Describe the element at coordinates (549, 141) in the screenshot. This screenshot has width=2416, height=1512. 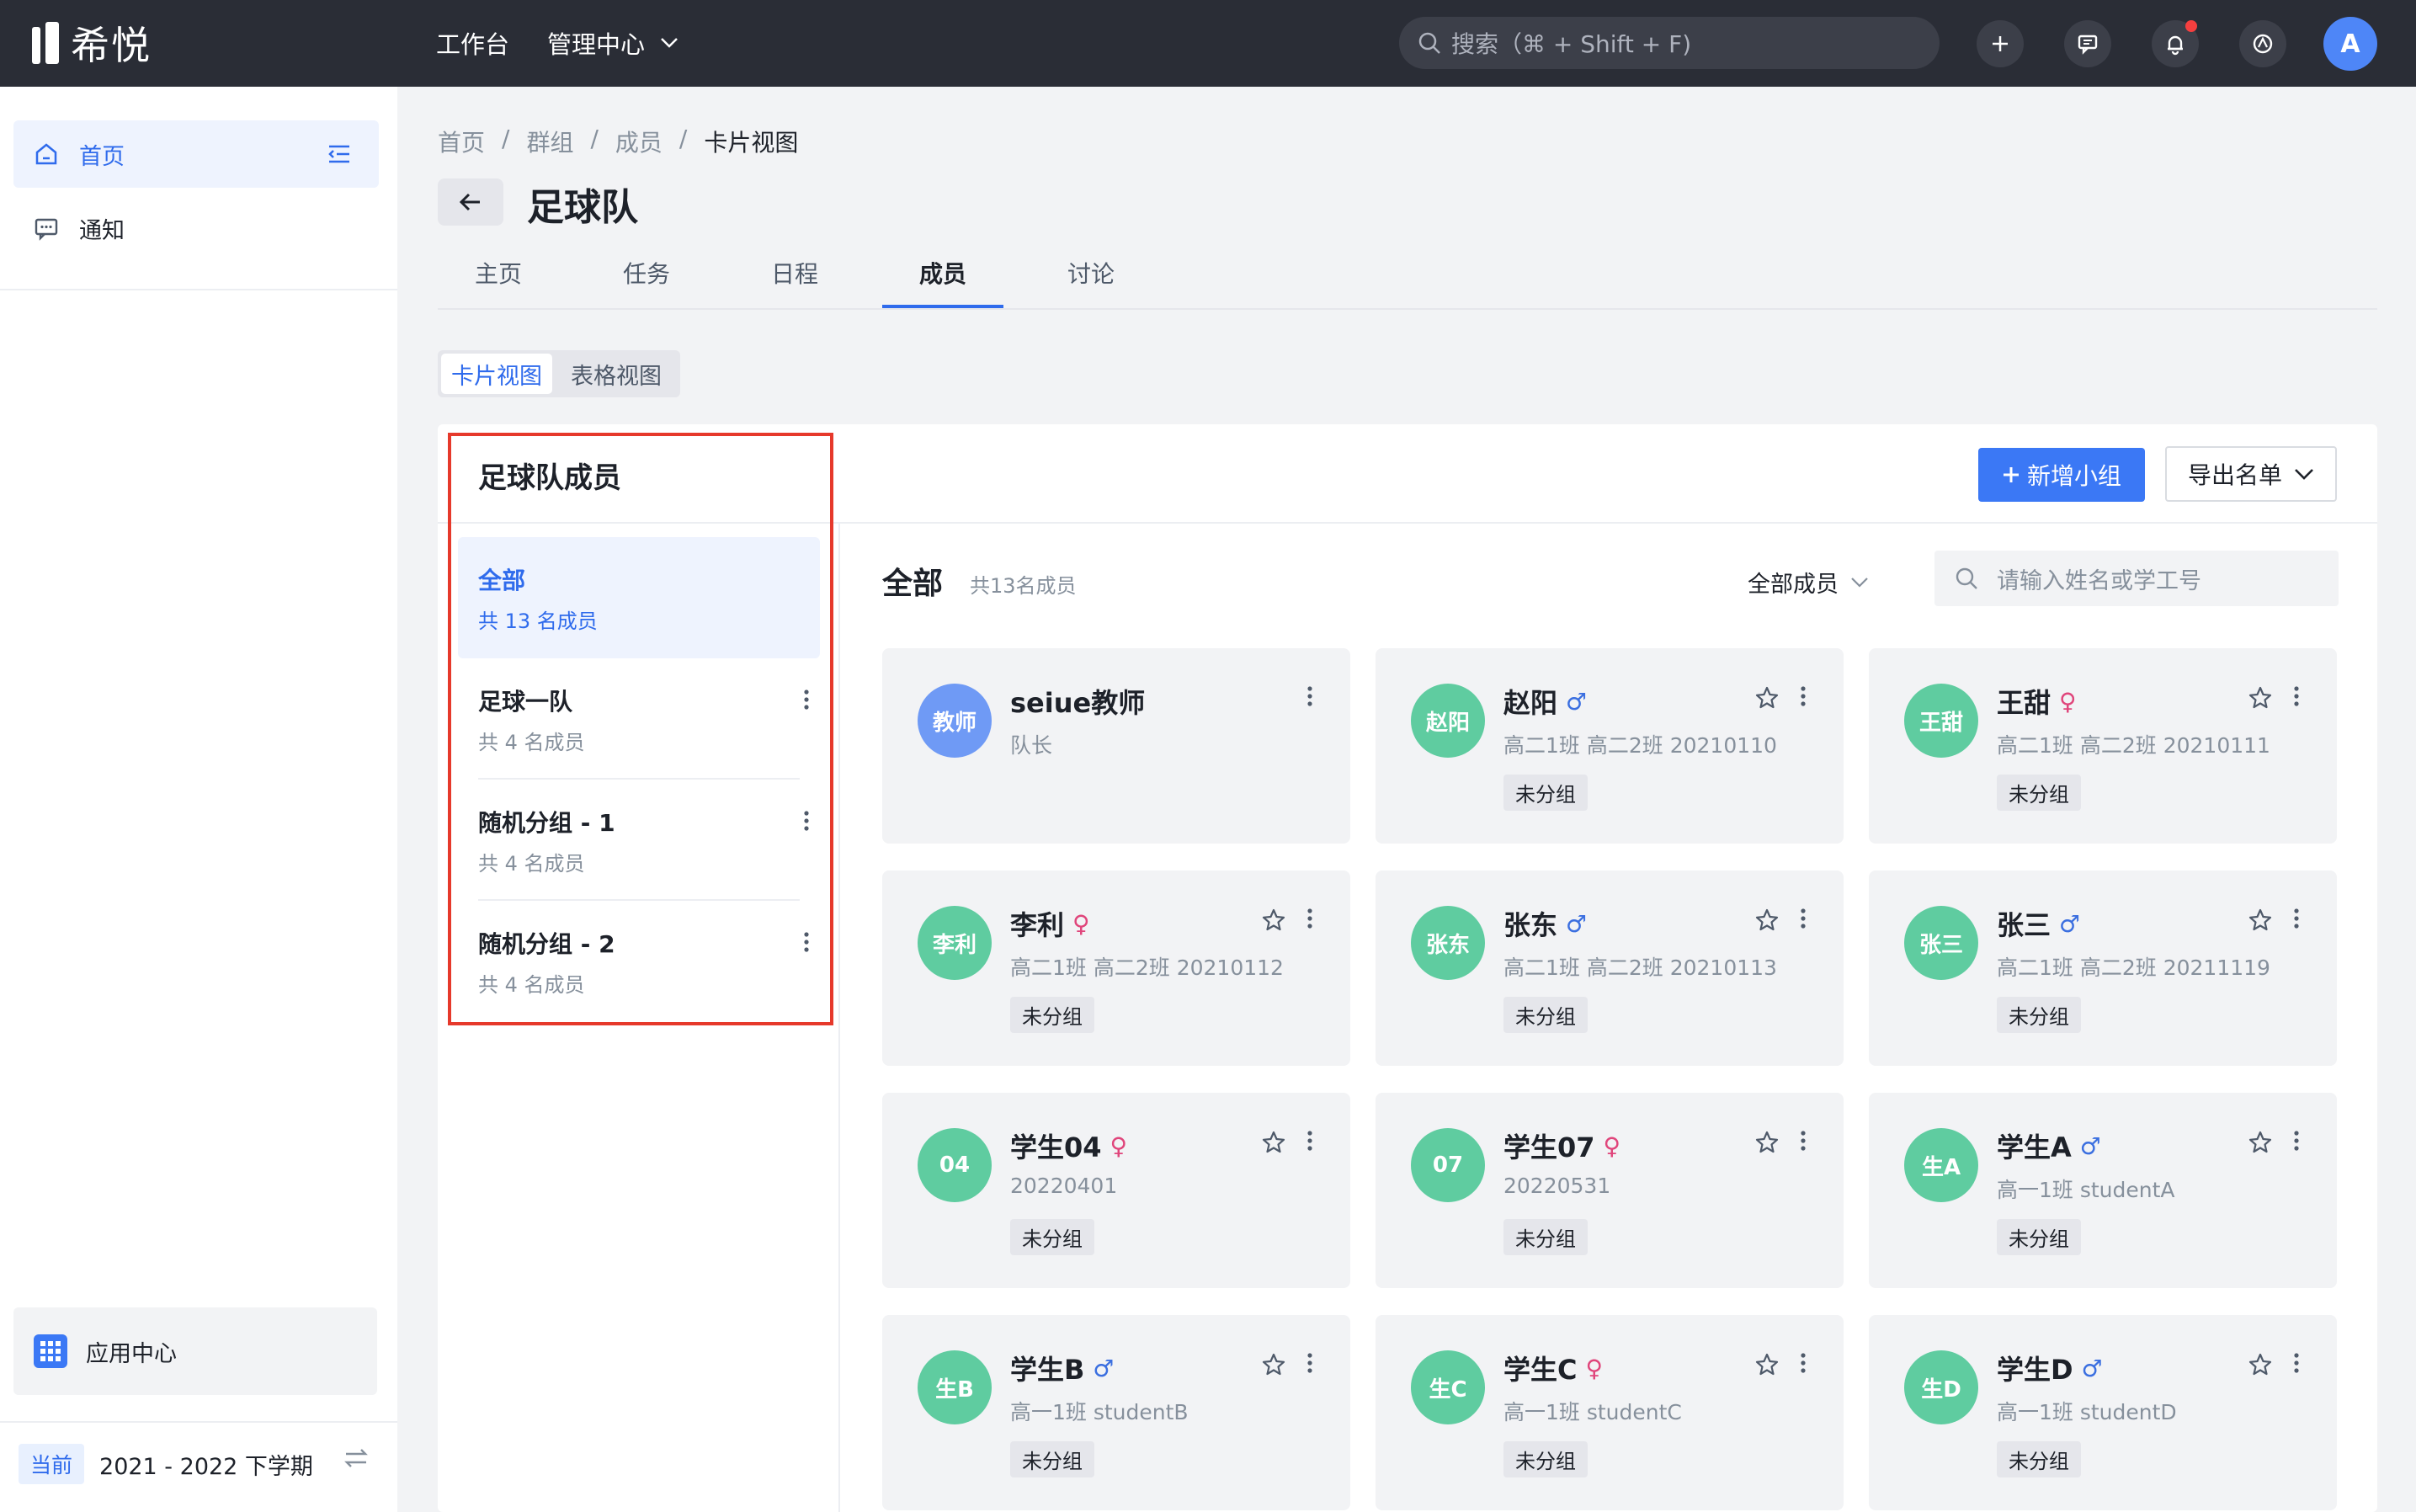
I see `breadcrumb-groups: 群组` at that location.